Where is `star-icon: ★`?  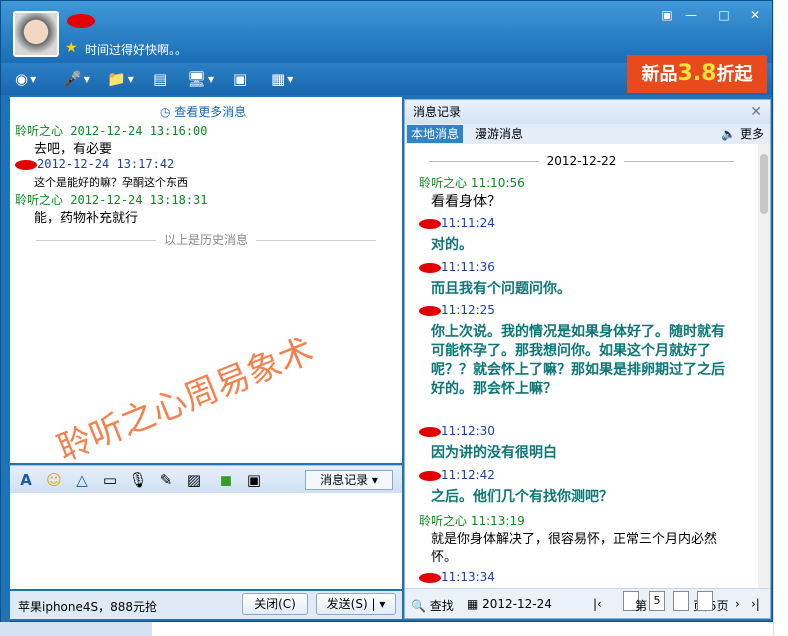
star-icon: ★ is located at coordinates (71, 48).